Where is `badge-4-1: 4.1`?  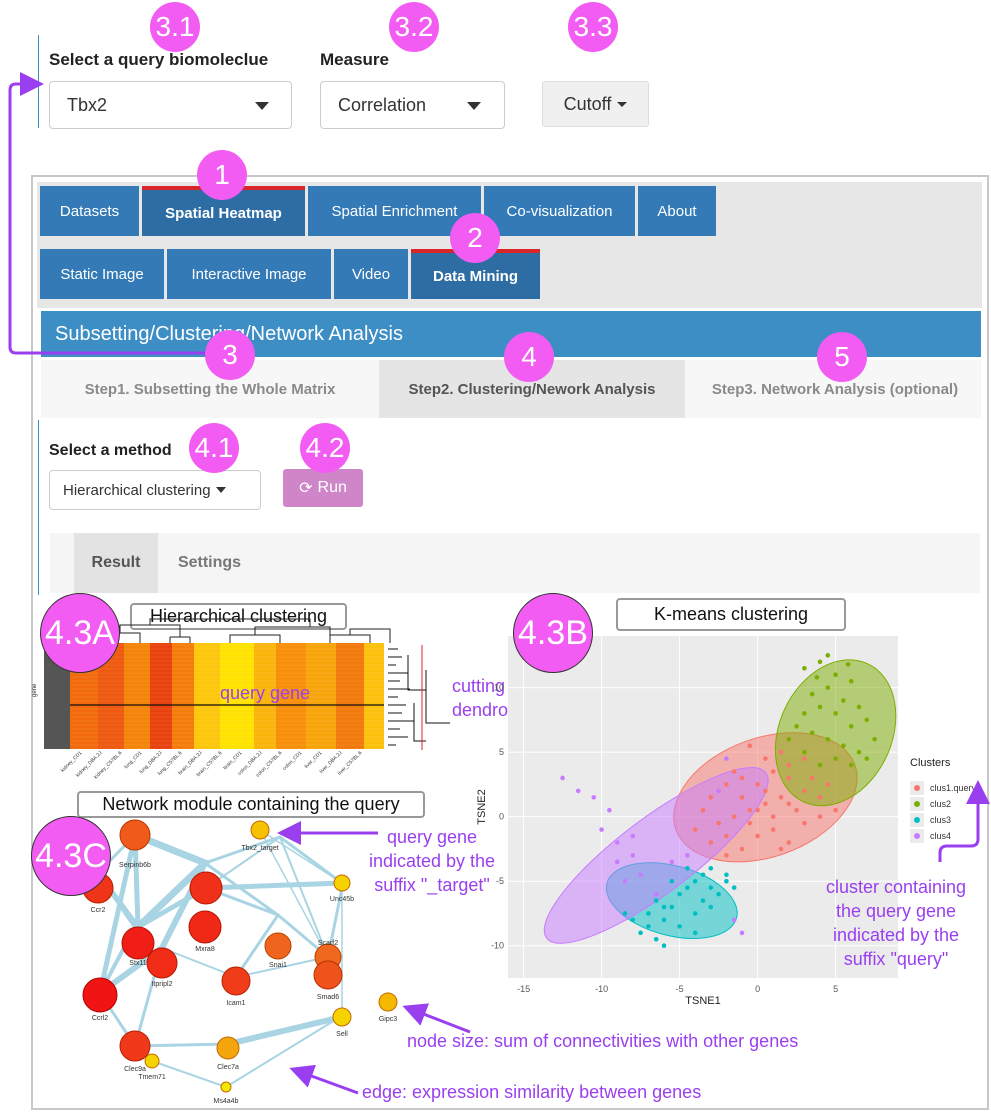 badge-4-1: 4.1 is located at coordinates (214, 448).